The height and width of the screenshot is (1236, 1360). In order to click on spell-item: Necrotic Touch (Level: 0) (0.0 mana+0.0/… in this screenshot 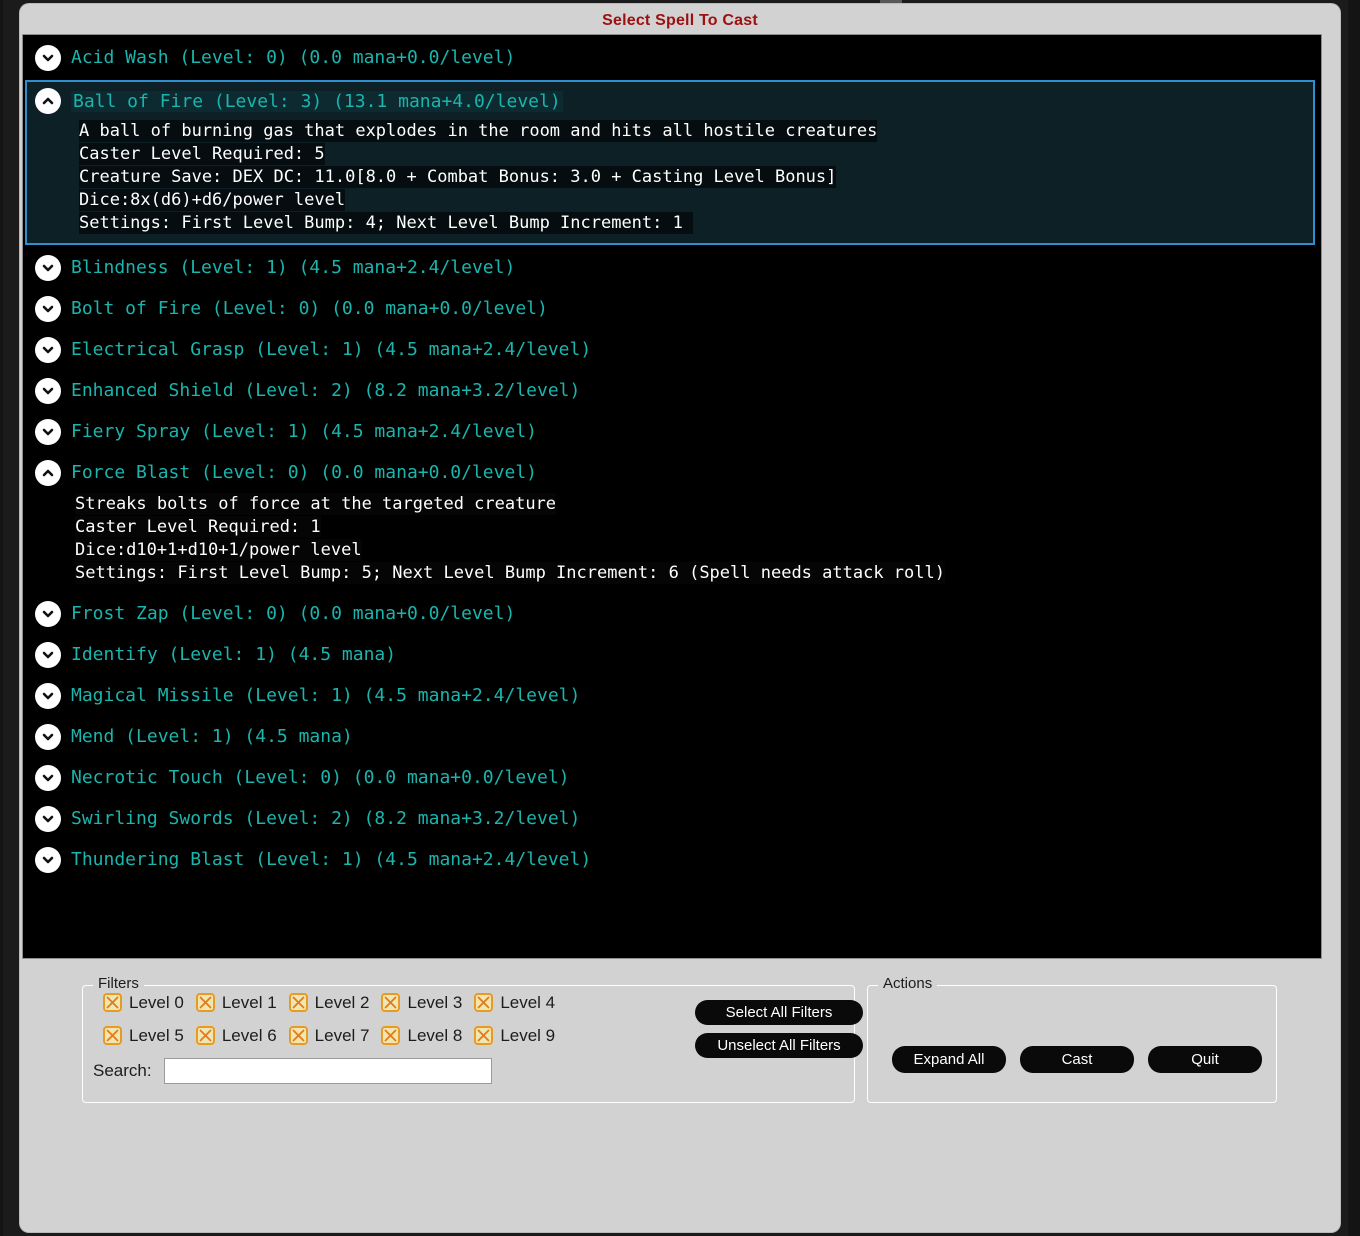, I will do `click(672, 777)`.